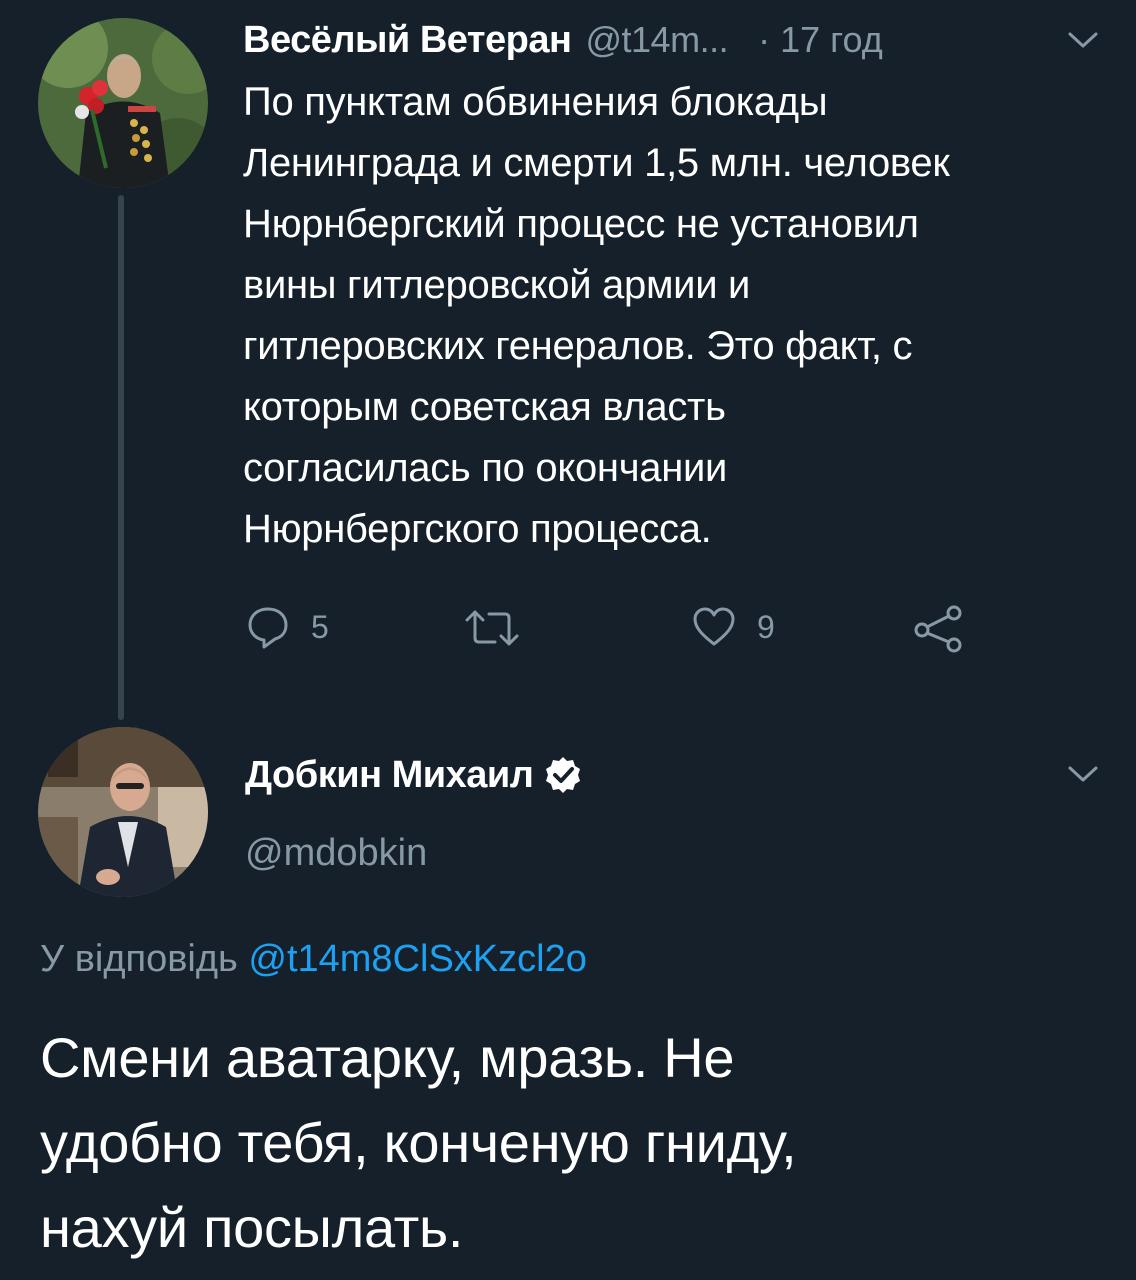 The image size is (1136, 1280). Describe the element at coordinates (477, 529) in the screenshot. I see `tweet-text-line: Нюрнбергского процесса.` at that location.